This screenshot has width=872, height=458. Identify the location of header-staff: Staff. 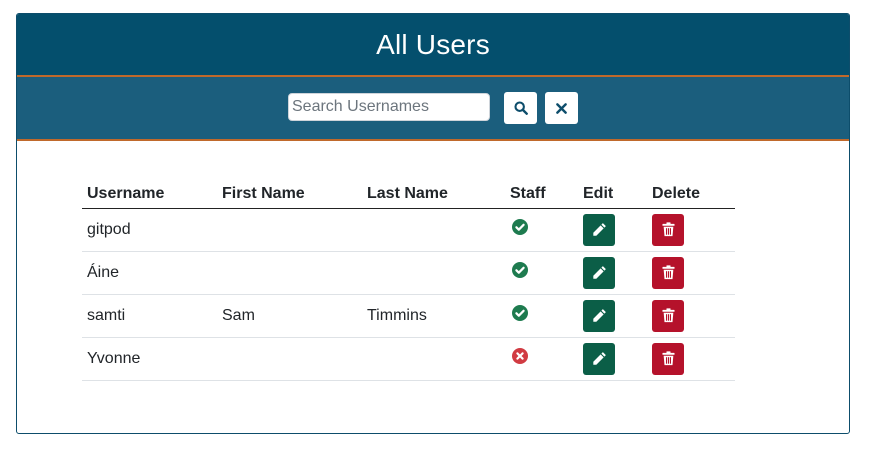
(541, 194).